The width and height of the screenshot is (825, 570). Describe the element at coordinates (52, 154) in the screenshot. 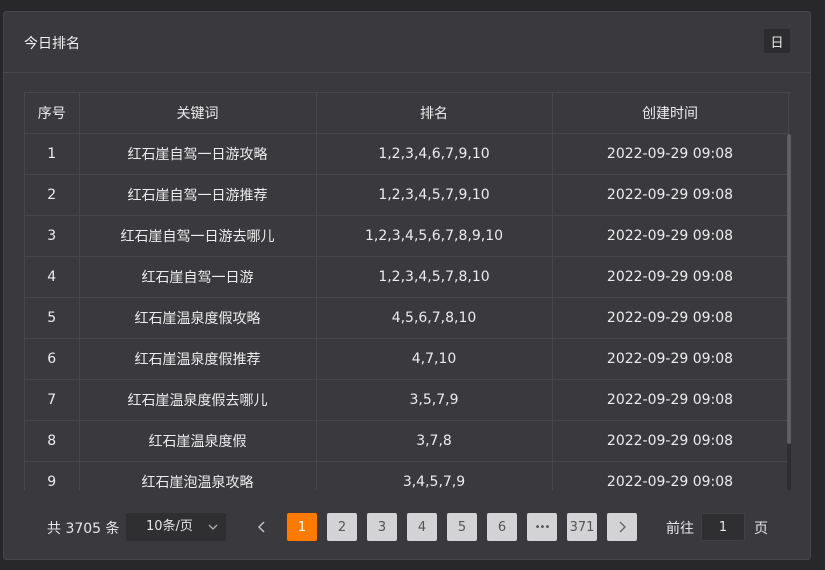

I see `cell-index: 1` at that location.